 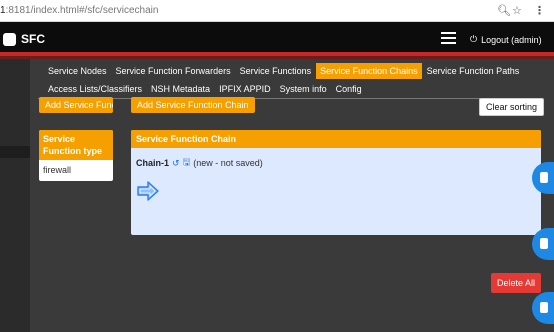 I want to click on tab-nsh-metadata: NSH Metadata, so click(x=180, y=89).